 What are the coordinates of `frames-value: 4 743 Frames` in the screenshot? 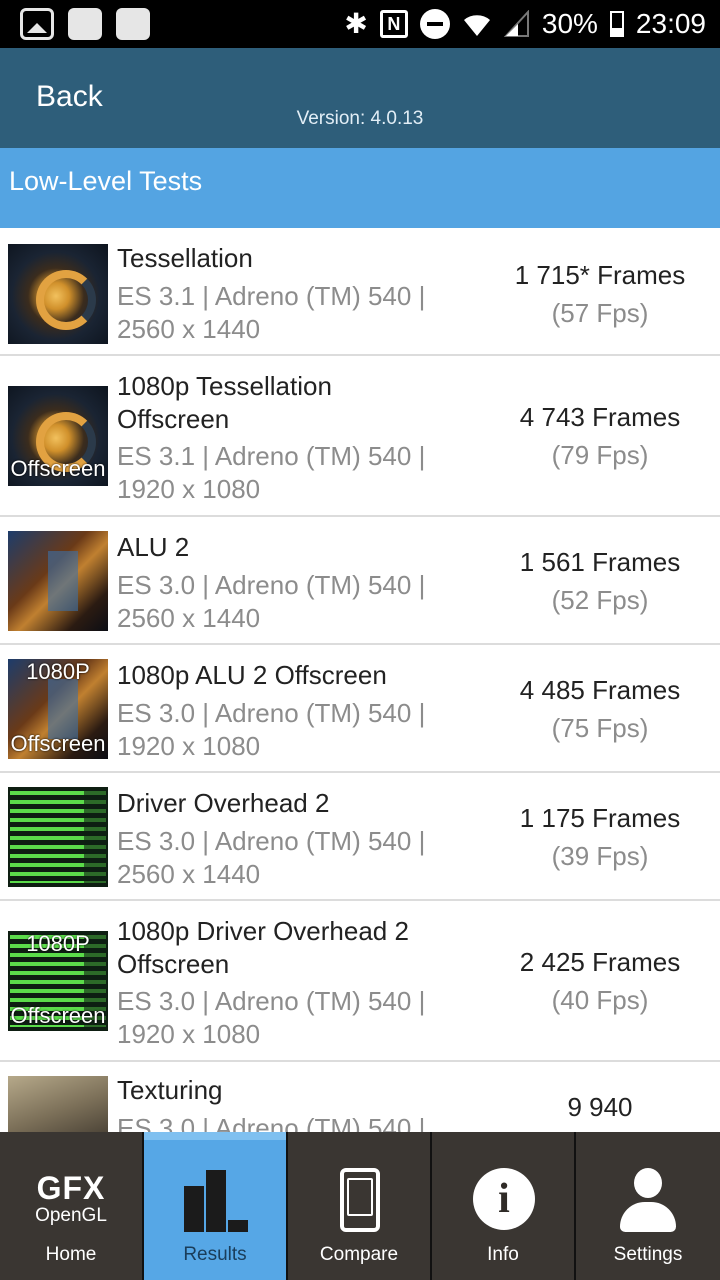 It's located at (600, 417).